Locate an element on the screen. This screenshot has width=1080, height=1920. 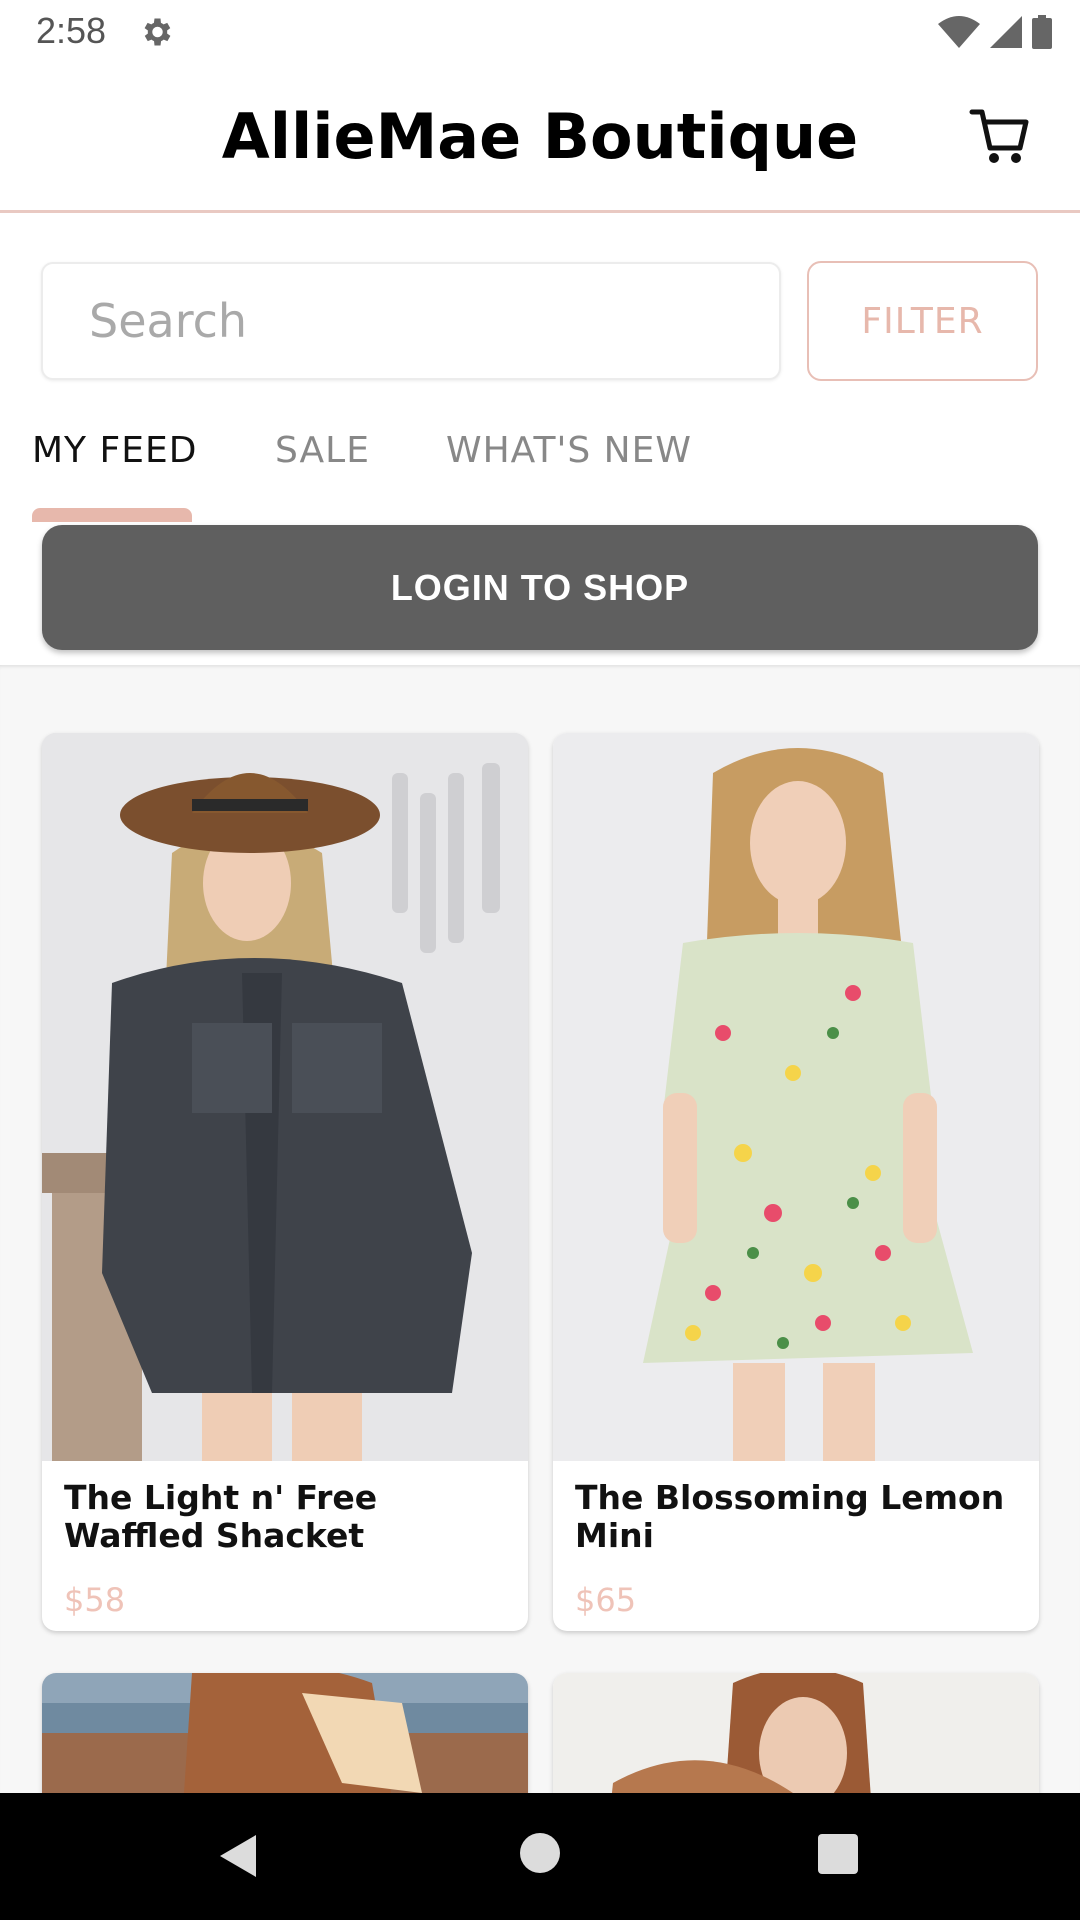
status-bar: 2:58 is located at coordinates (540, 32).